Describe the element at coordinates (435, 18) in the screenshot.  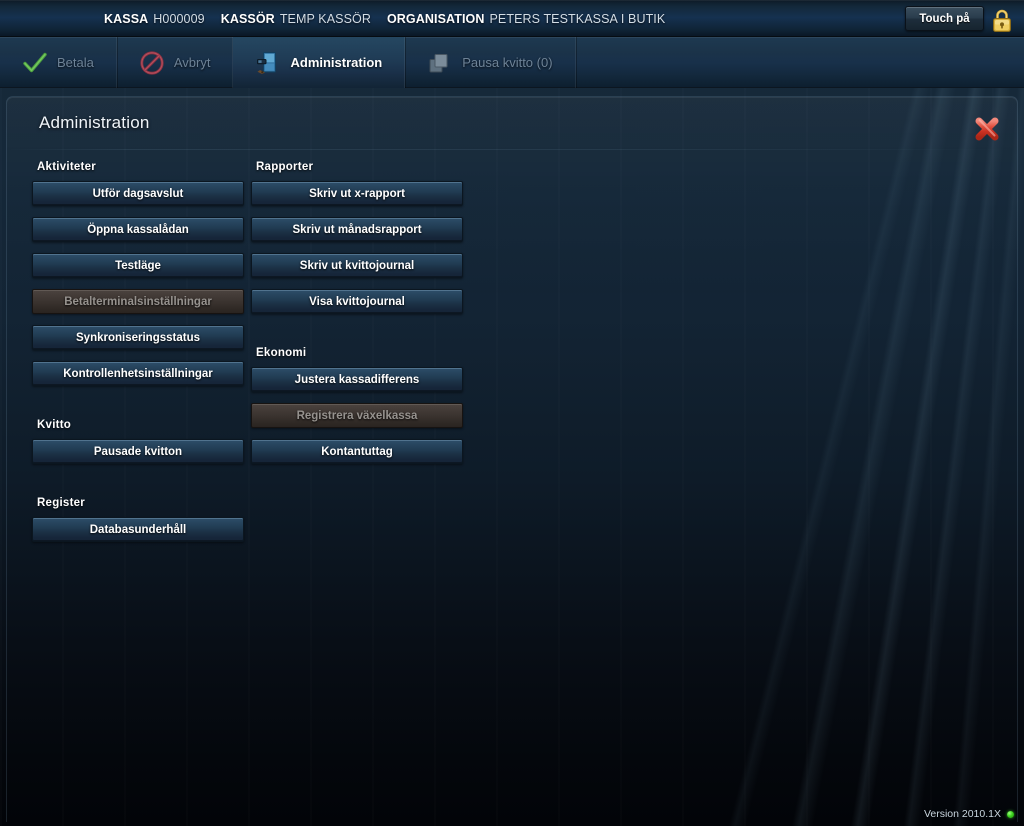
I see `session-field-key: ORGANISATION` at that location.